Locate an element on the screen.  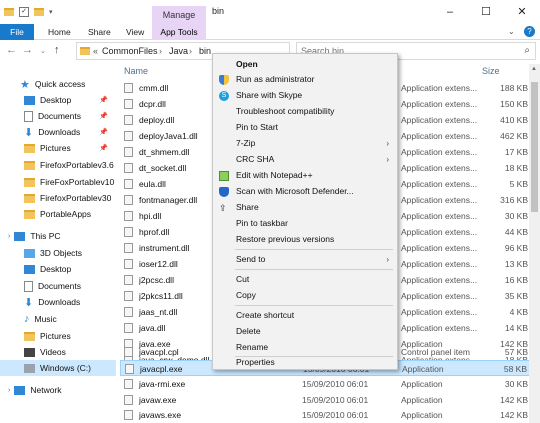
file-type: Control panel item is located at coordinates (435, 352).